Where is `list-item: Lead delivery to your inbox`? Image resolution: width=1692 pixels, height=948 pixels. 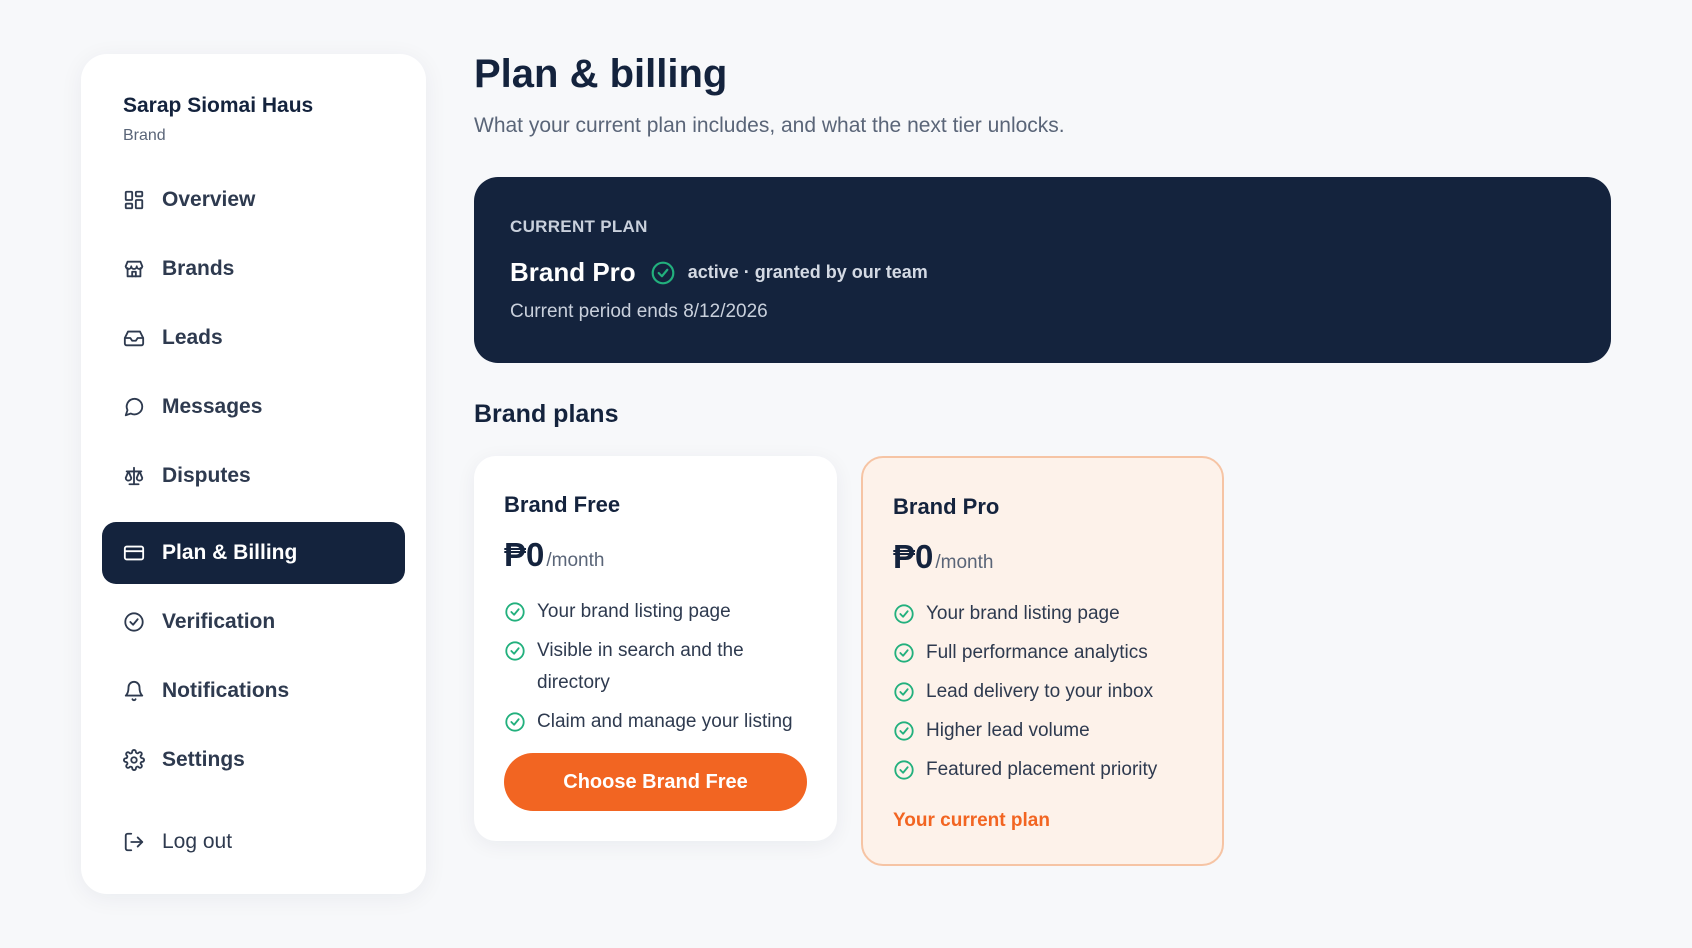
list-item: Lead delivery to your inbox is located at coordinates (1048, 692).